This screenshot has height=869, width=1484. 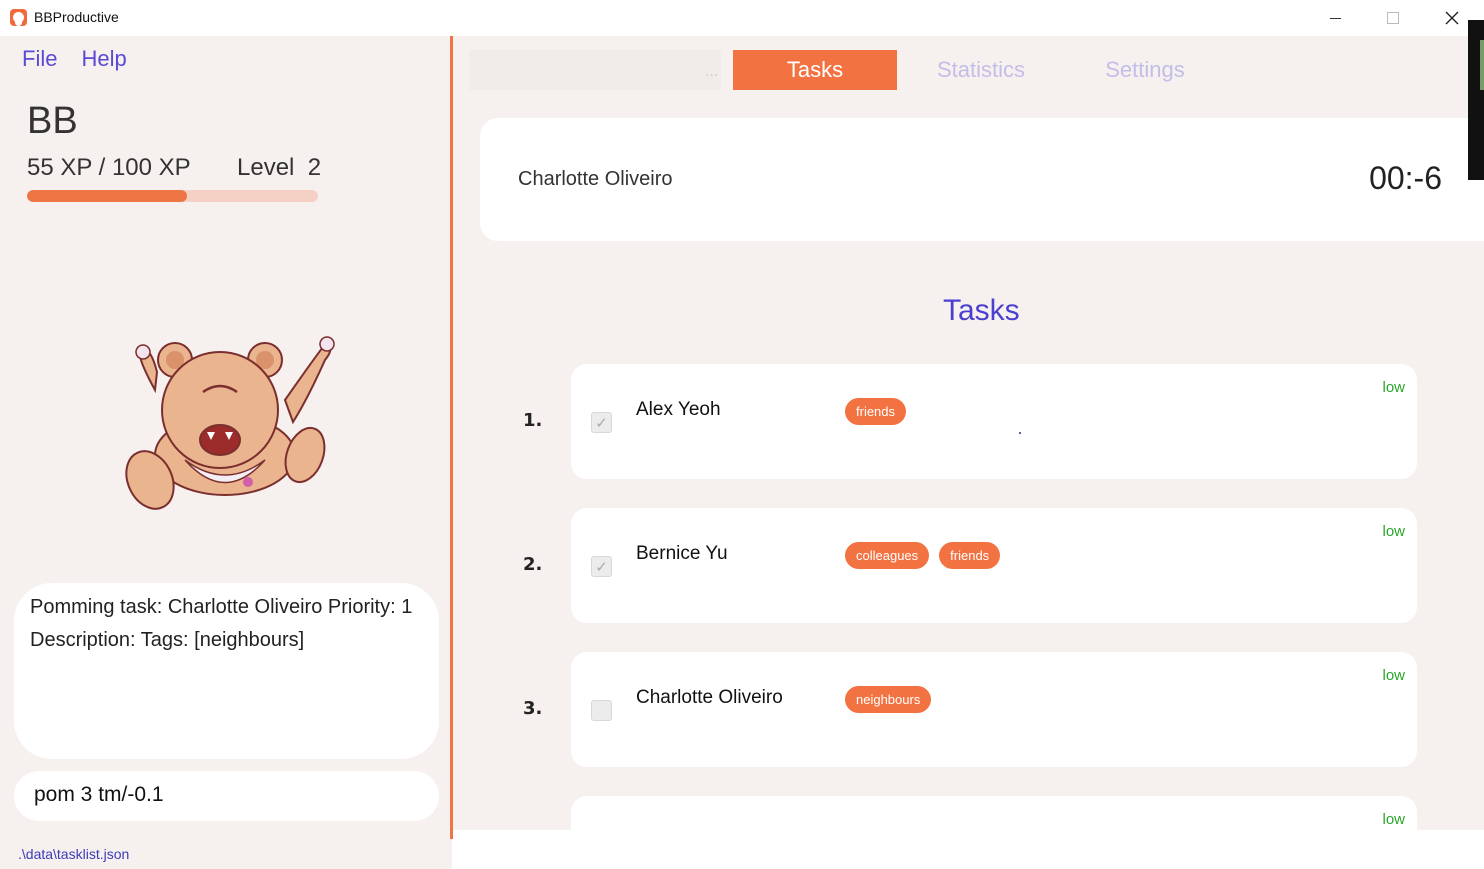 What do you see at coordinates (601, 710) in the screenshot?
I see `task-done-checkbox` at bounding box center [601, 710].